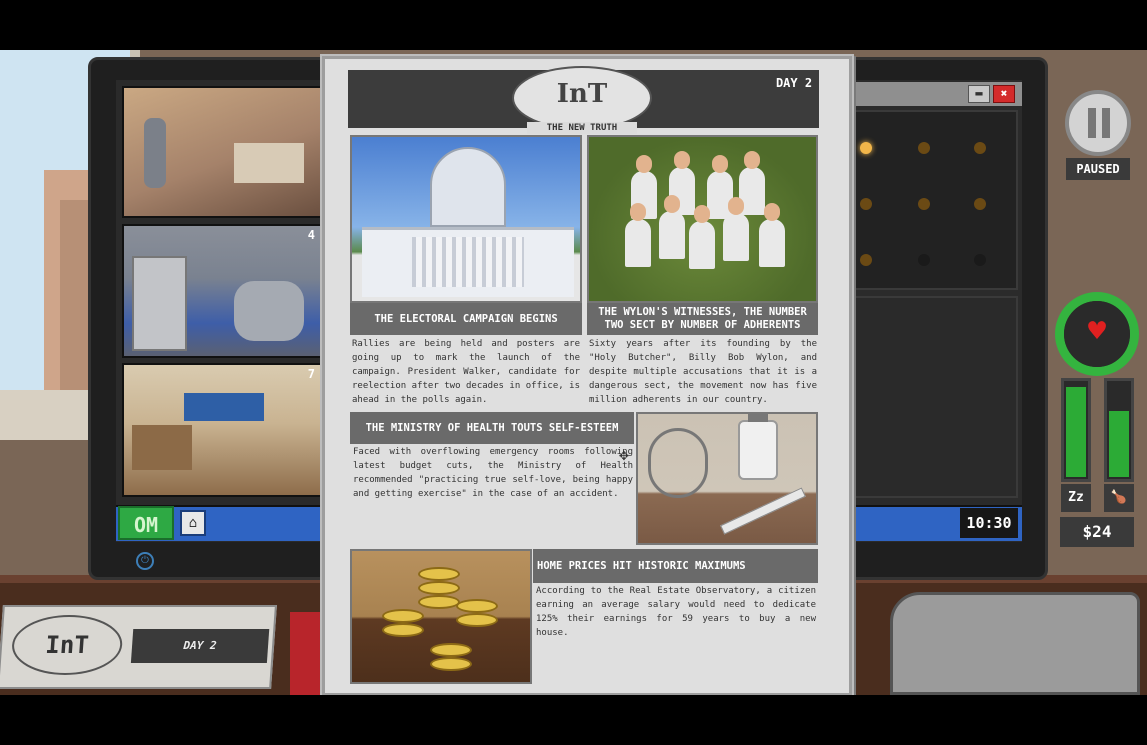 The height and width of the screenshot is (745, 1147). What do you see at coordinates (1098, 123) in the screenshot?
I see `pause-button` at bounding box center [1098, 123].